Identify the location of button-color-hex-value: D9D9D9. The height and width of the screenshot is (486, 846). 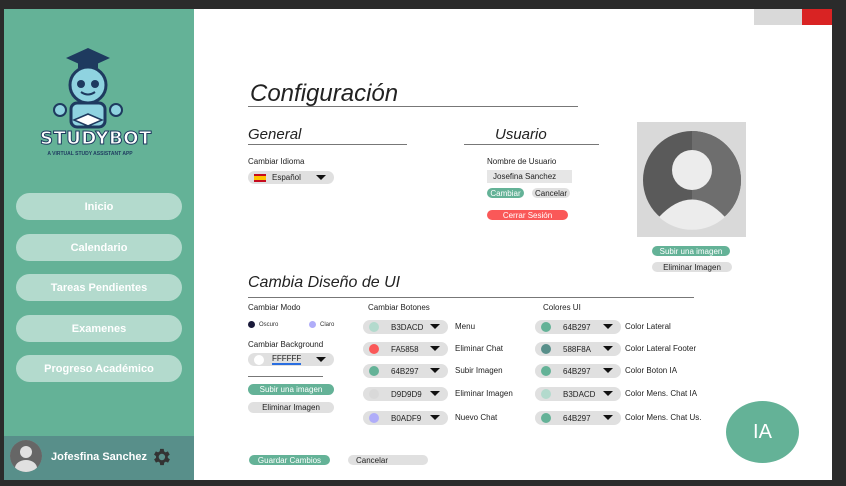
(406, 394).